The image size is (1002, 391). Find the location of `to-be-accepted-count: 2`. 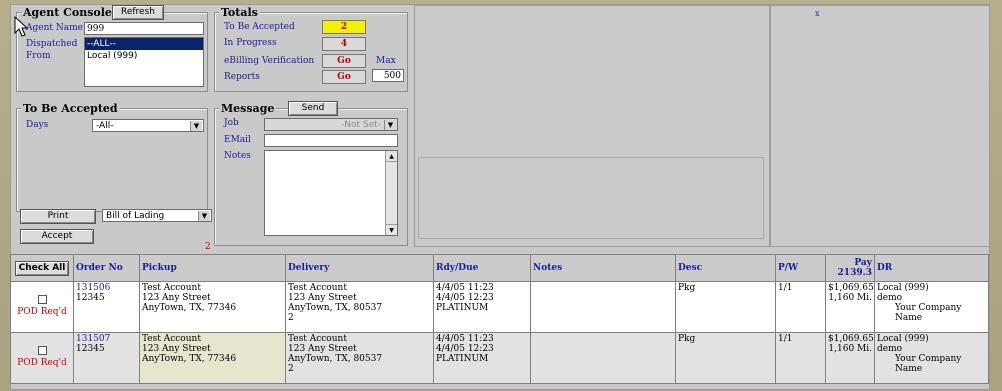

to-be-accepted-count: 2 is located at coordinates (344, 27).